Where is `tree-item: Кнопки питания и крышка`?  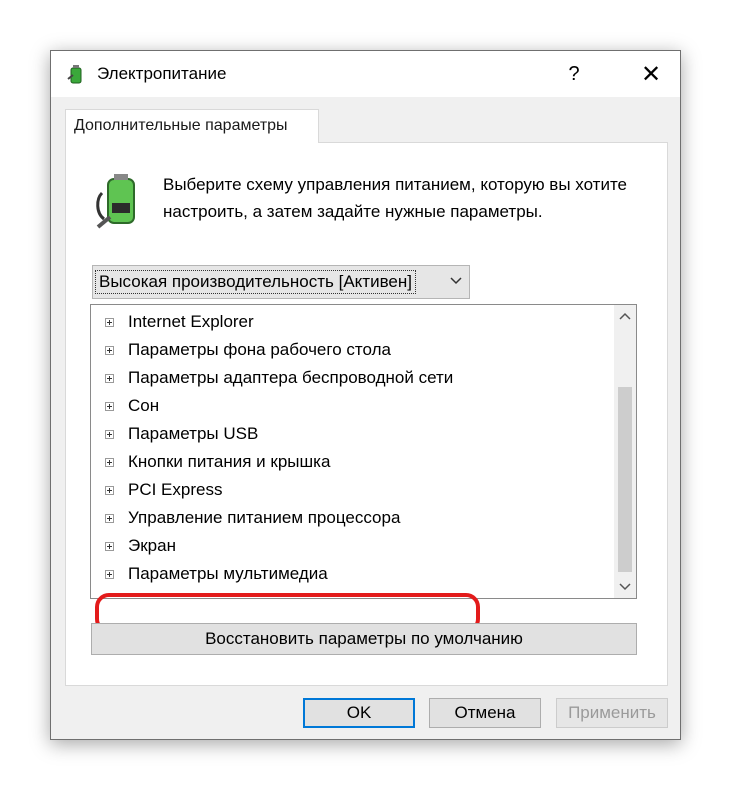
tree-item: Кнопки питания и крышка is located at coordinates (217, 462).